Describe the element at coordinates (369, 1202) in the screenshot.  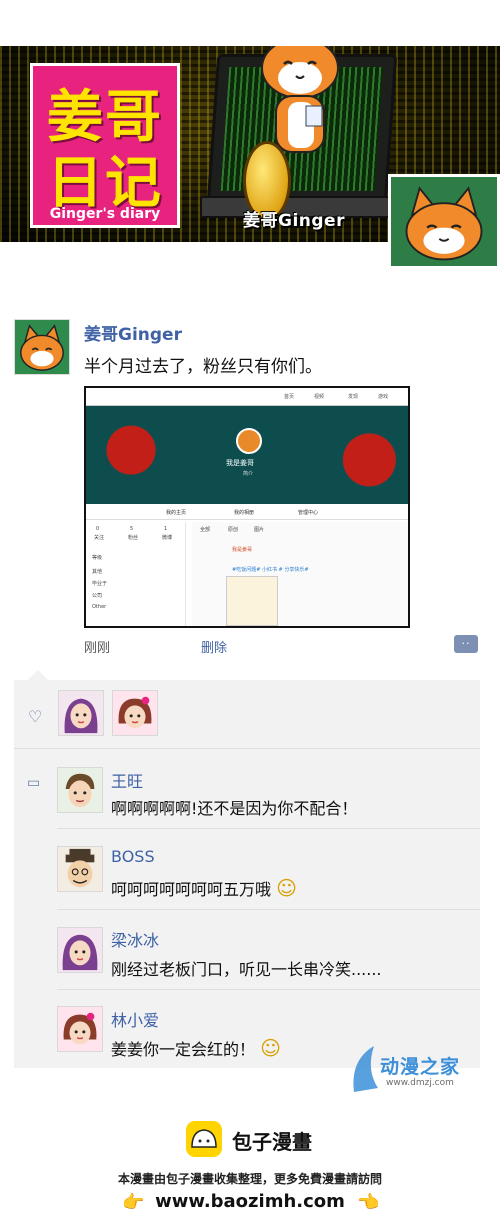
I see `pointing-hand-icon: 👉` at that location.